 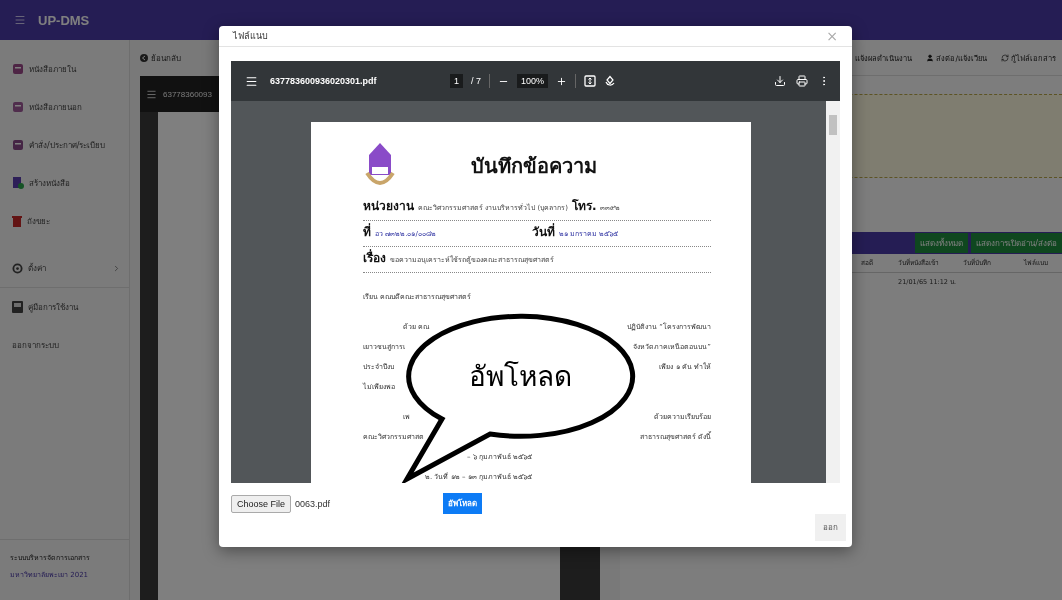 I want to click on field-label: หน่วยงาน, so click(x=388, y=206).